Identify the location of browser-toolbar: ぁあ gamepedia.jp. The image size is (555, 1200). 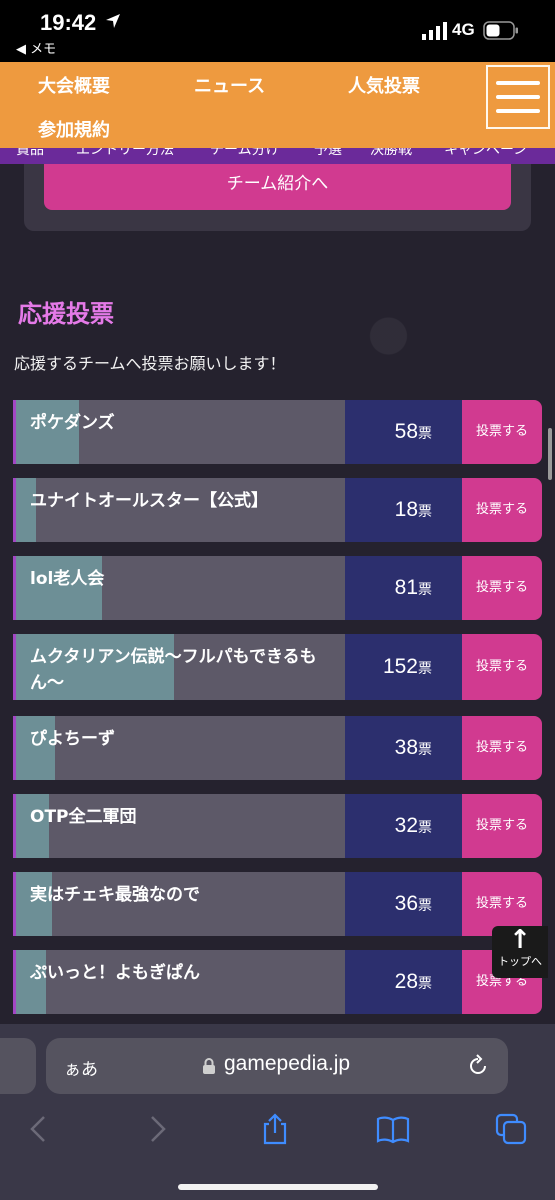
(277, 1112).